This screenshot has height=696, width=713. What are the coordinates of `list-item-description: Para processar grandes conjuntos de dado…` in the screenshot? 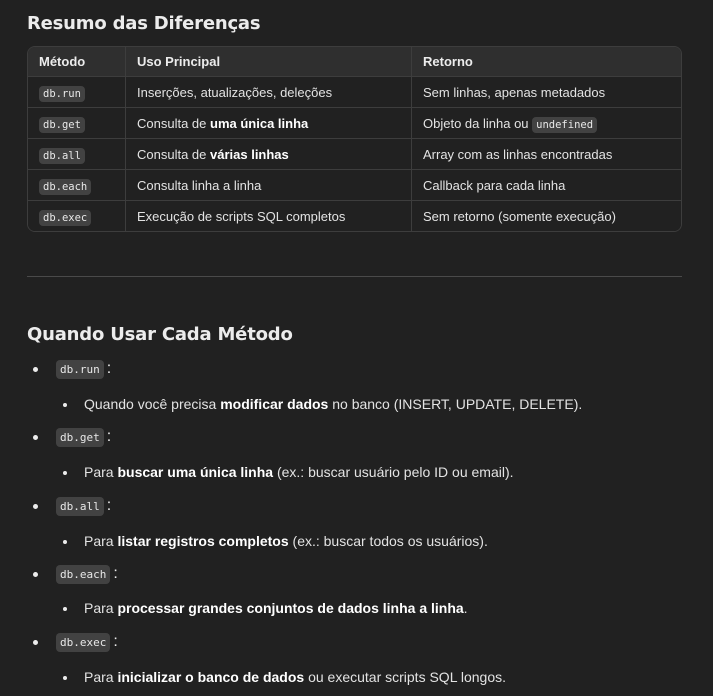 It's located at (276, 608).